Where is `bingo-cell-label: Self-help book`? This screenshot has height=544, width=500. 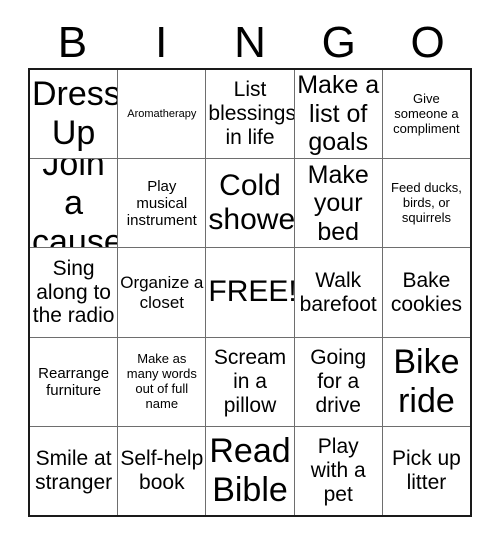
bingo-cell-label: Self-help book is located at coordinates (162, 470).